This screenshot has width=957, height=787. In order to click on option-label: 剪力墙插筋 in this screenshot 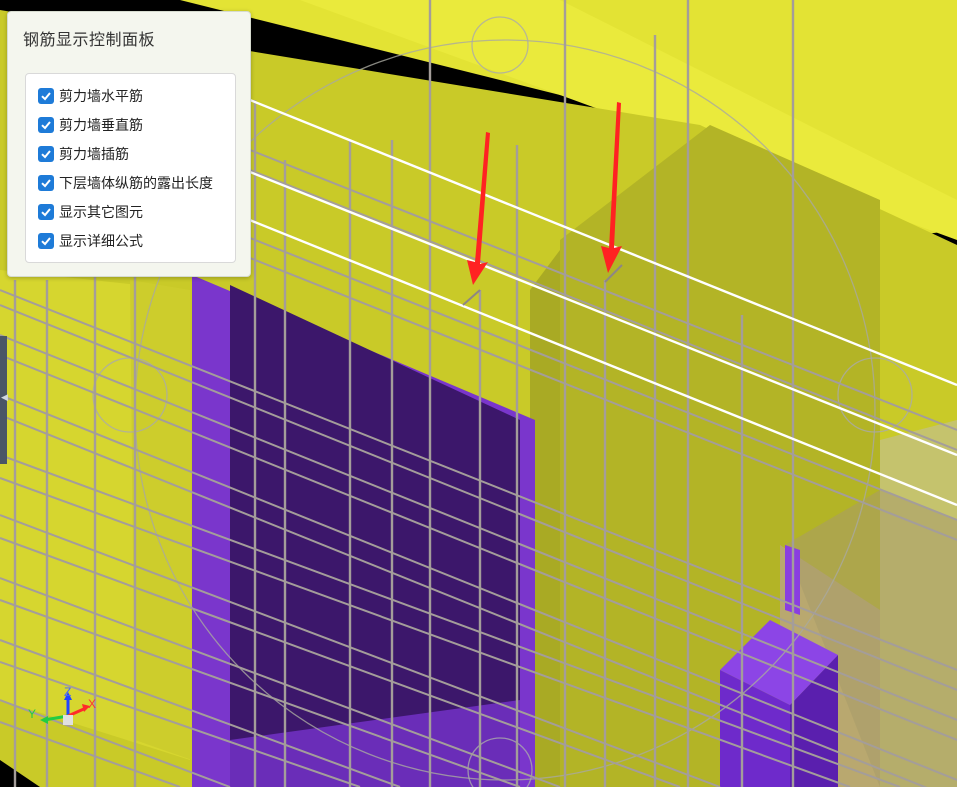, I will do `click(94, 154)`.